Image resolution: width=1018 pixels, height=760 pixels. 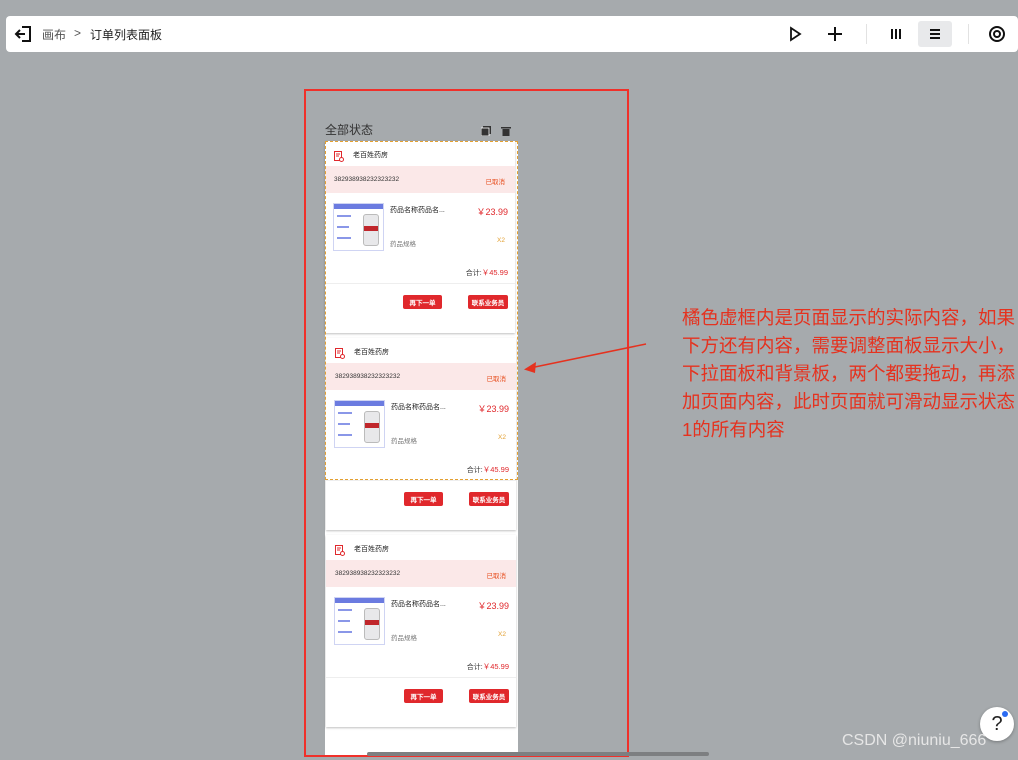 I want to click on columns-icon, so click(x=896, y=34).